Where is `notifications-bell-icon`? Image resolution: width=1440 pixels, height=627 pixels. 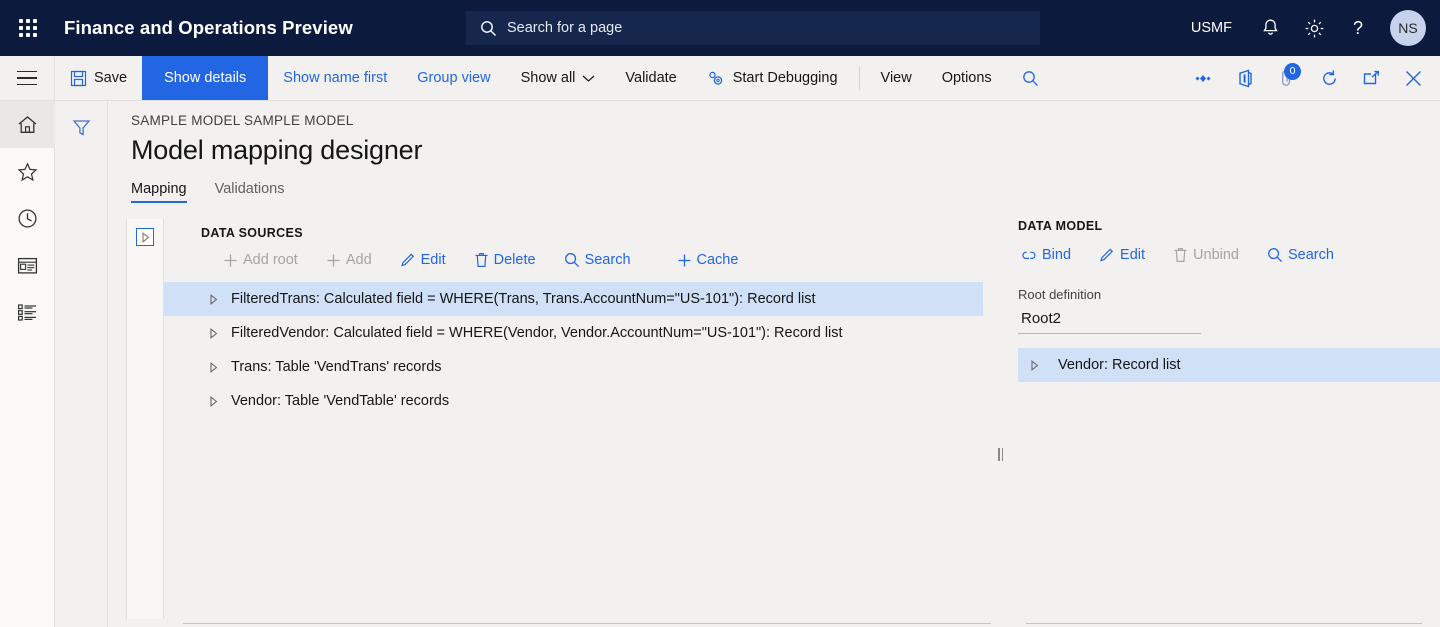
notifications-bell-icon is located at coordinates (1270, 28).